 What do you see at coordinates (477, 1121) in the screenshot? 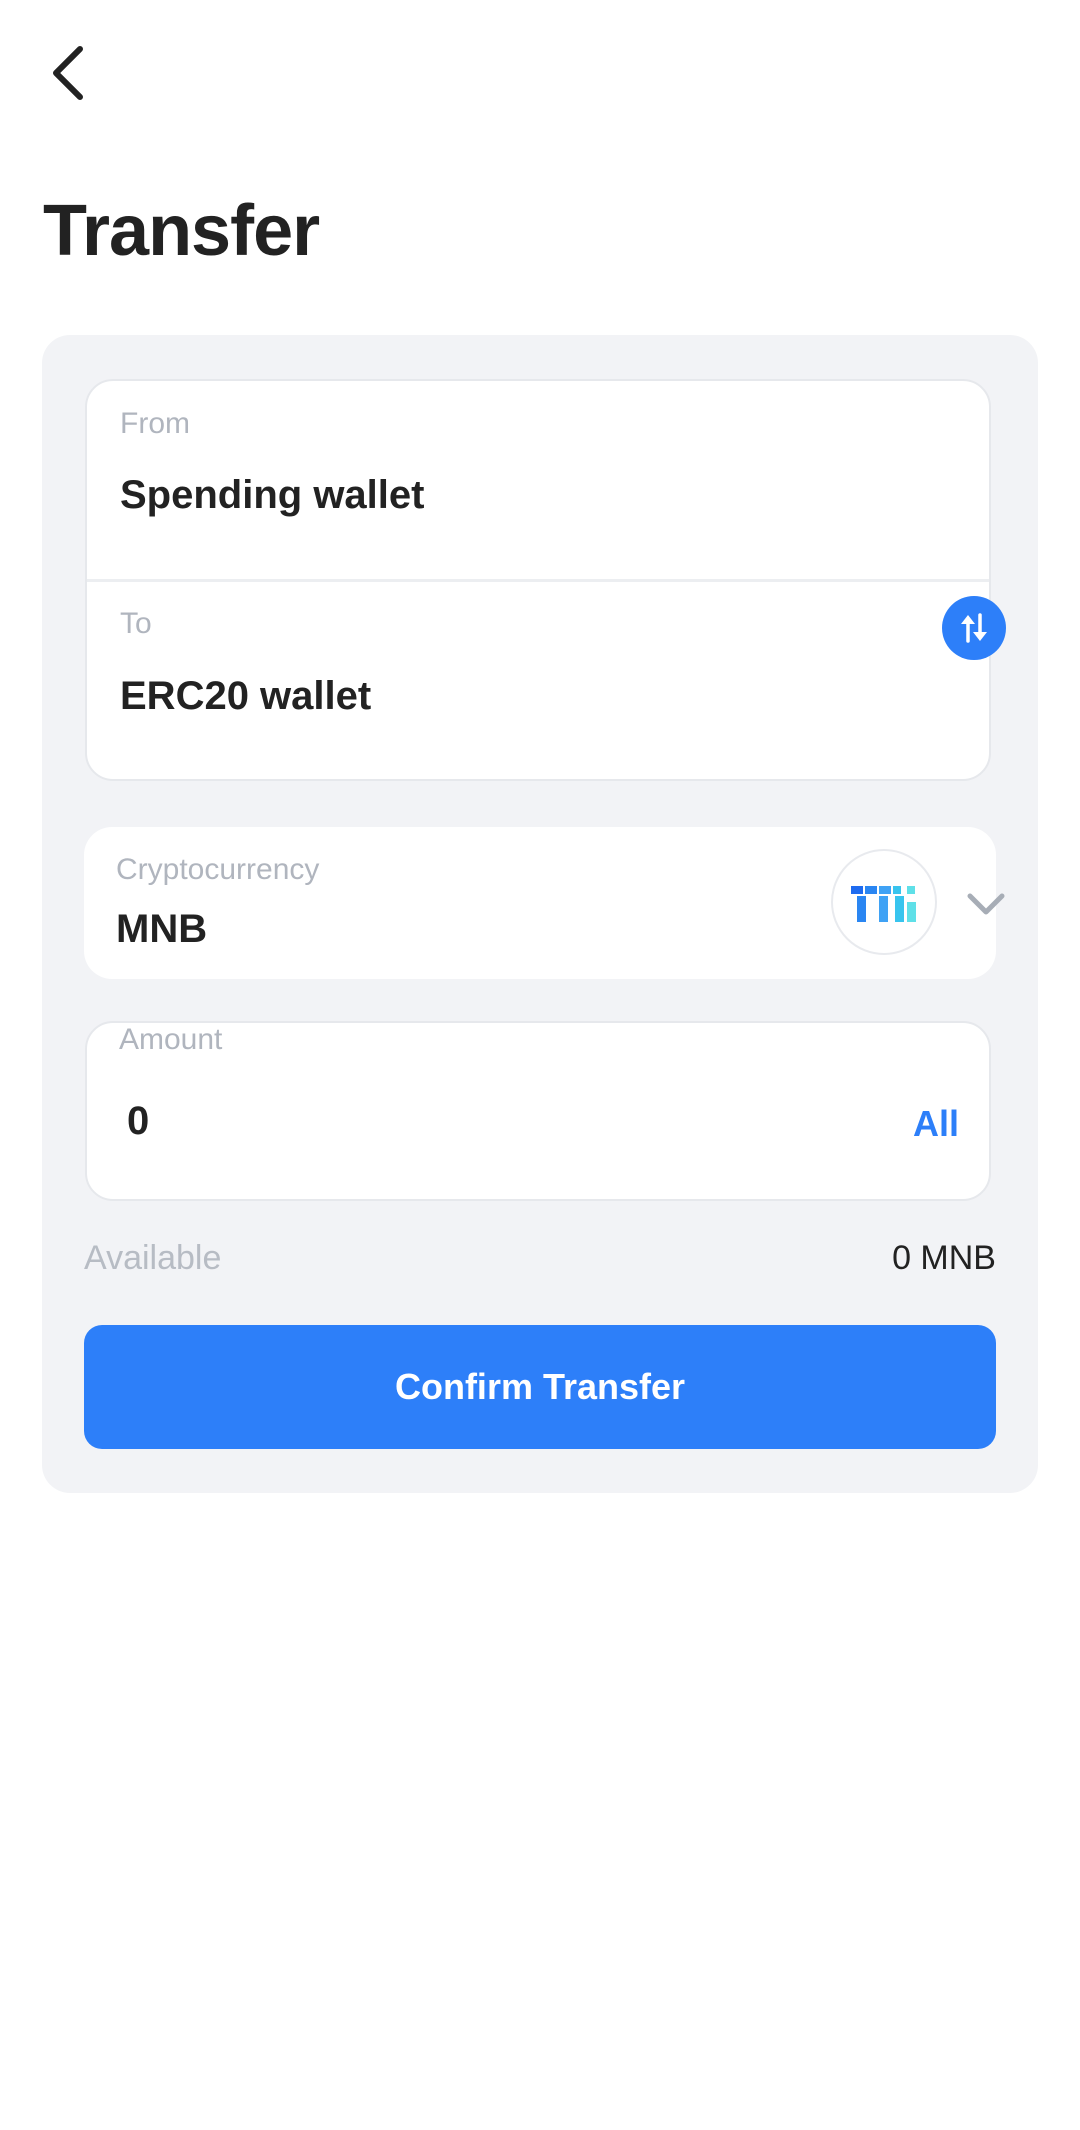
I see `amount-input` at bounding box center [477, 1121].